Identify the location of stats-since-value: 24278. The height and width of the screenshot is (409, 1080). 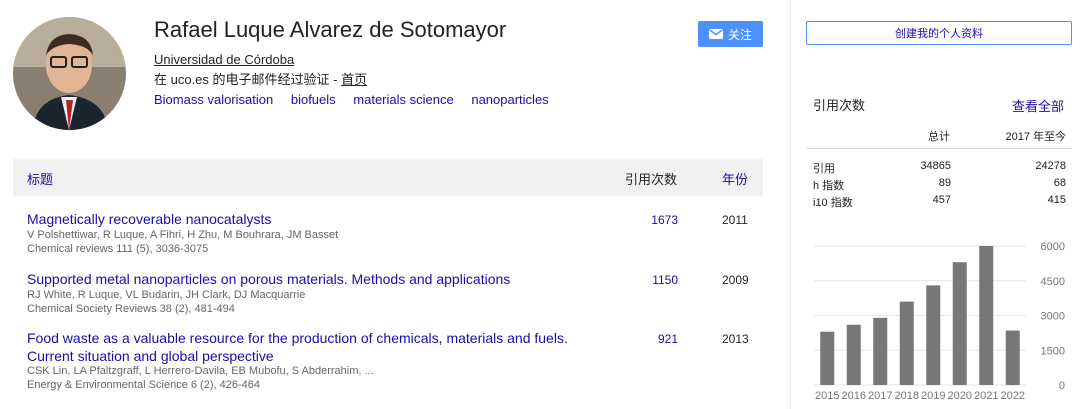
(1050, 166).